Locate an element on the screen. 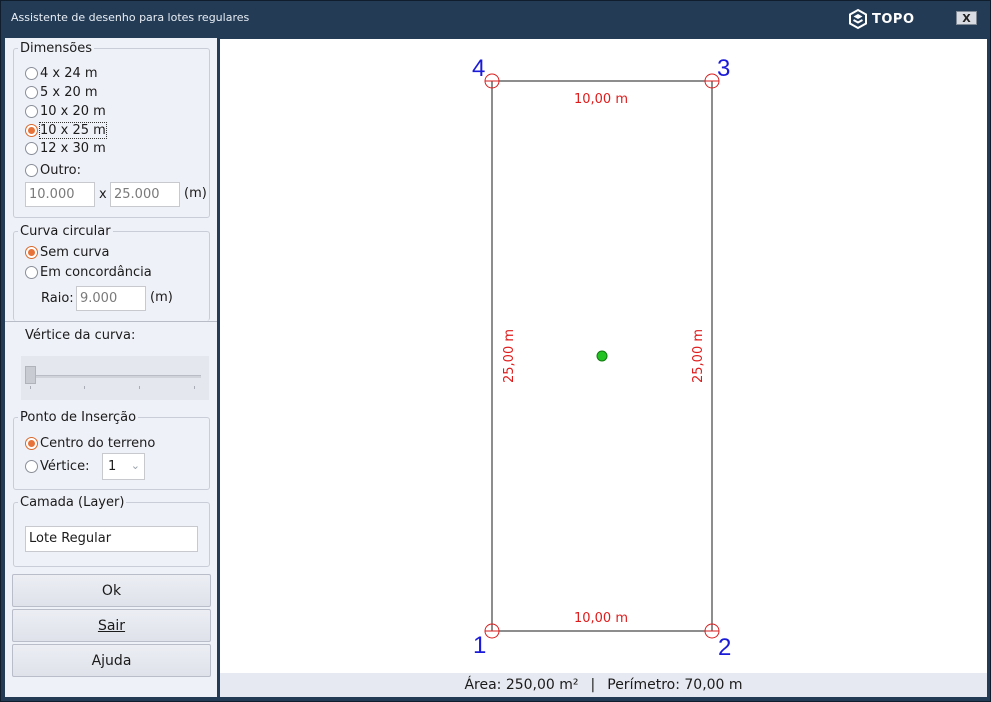 This screenshot has width=991, height=702. curve-vertex-slider is located at coordinates (115, 378).